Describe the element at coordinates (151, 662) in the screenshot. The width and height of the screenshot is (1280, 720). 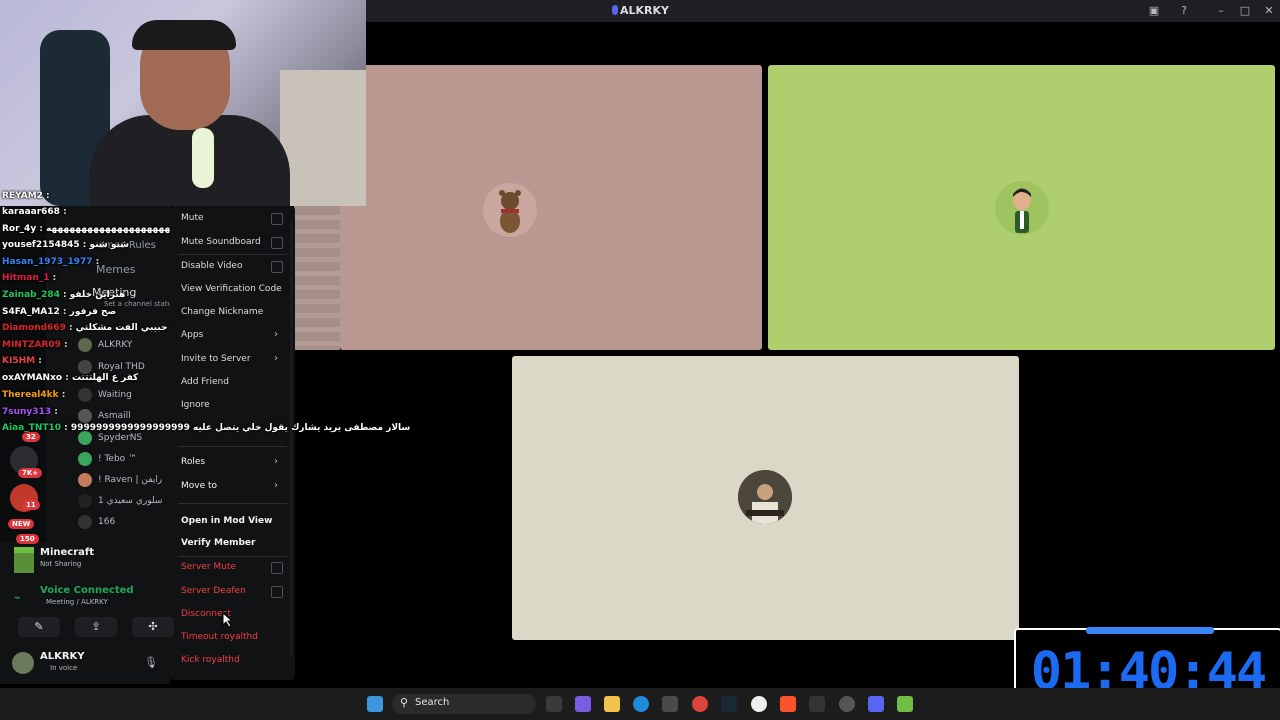
I see `microphone-icon: 🎙` at that location.